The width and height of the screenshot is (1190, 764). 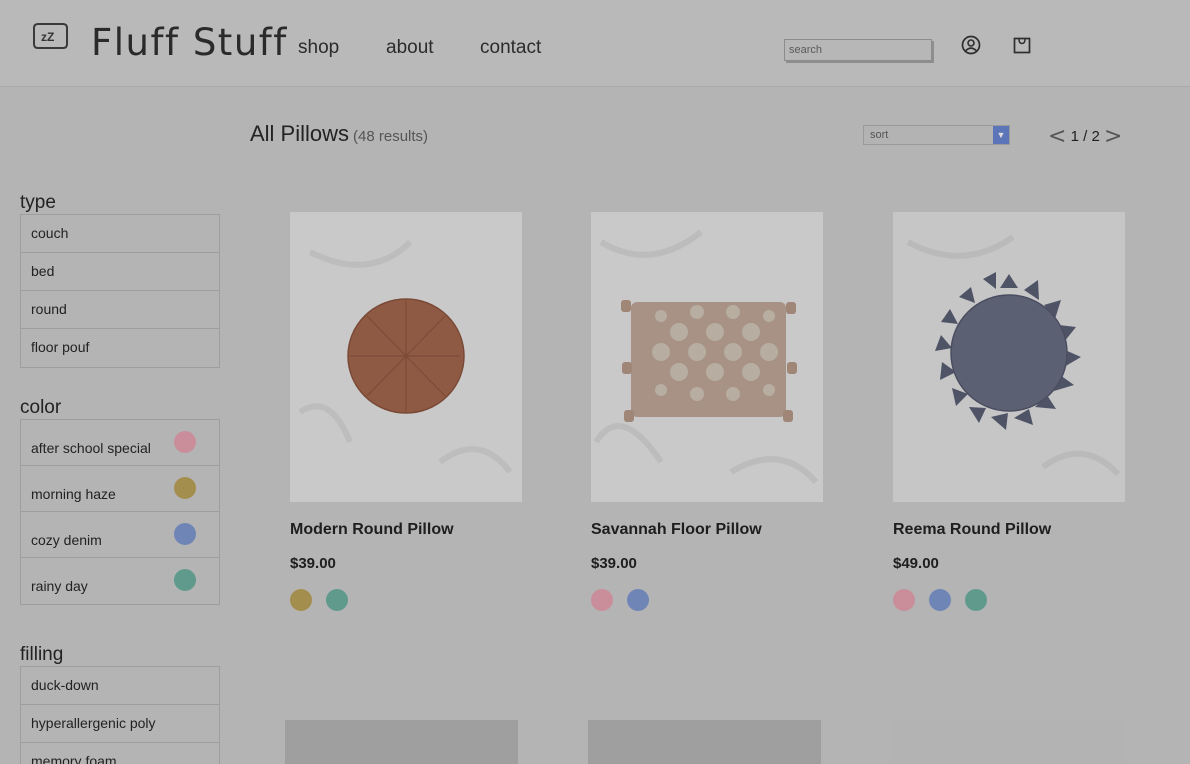 What do you see at coordinates (971, 45) in the screenshot?
I see `account-icon` at bounding box center [971, 45].